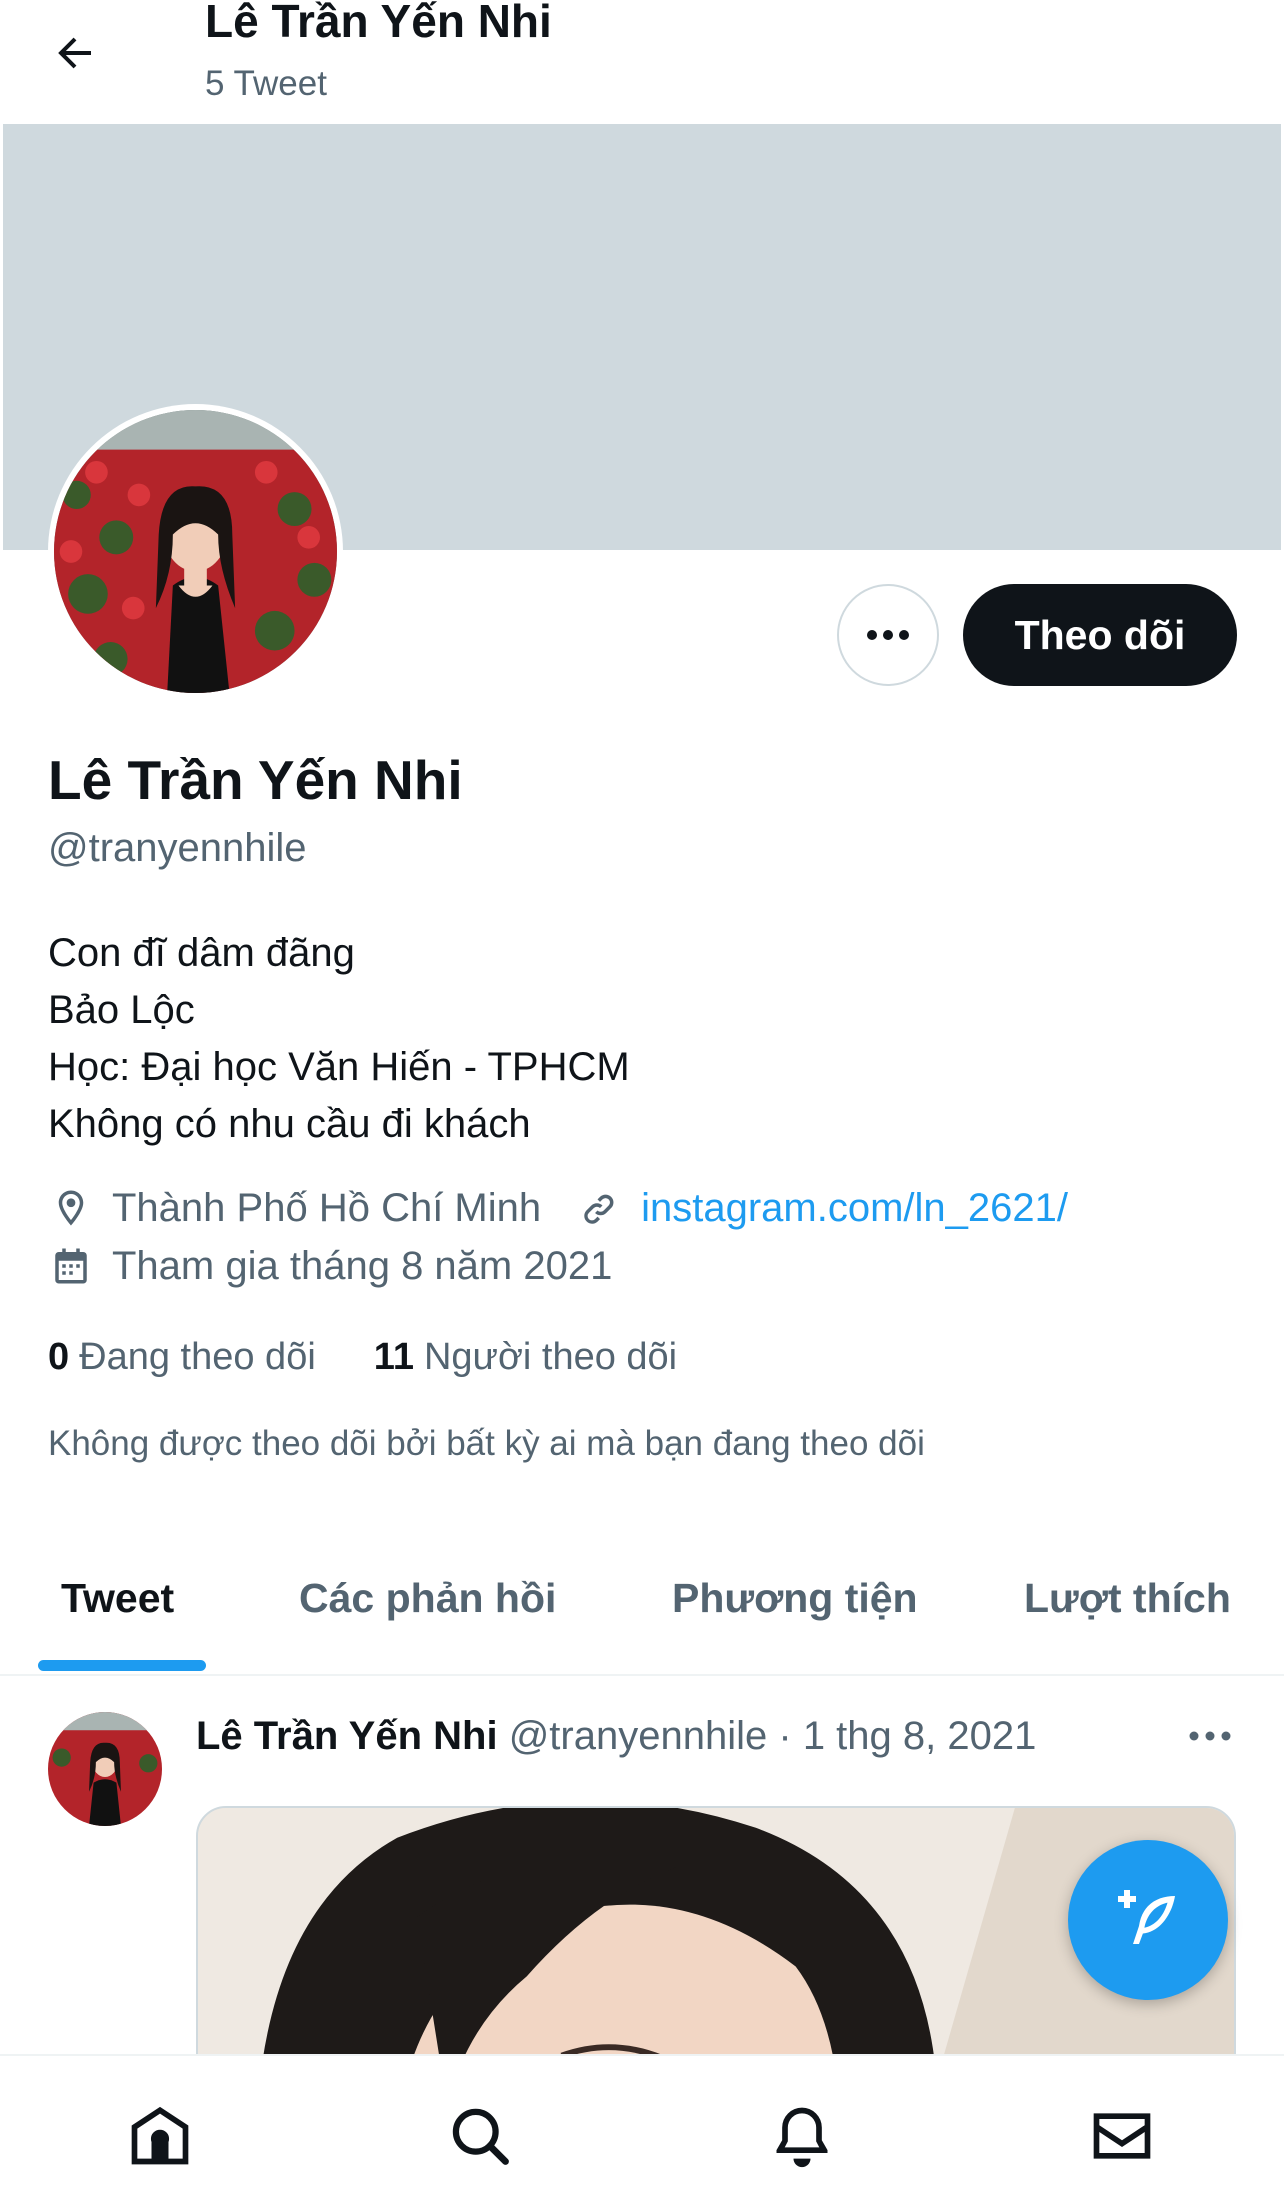 This screenshot has height=2190, width=1284. I want to click on compose-tweet-button, so click(1148, 1920).